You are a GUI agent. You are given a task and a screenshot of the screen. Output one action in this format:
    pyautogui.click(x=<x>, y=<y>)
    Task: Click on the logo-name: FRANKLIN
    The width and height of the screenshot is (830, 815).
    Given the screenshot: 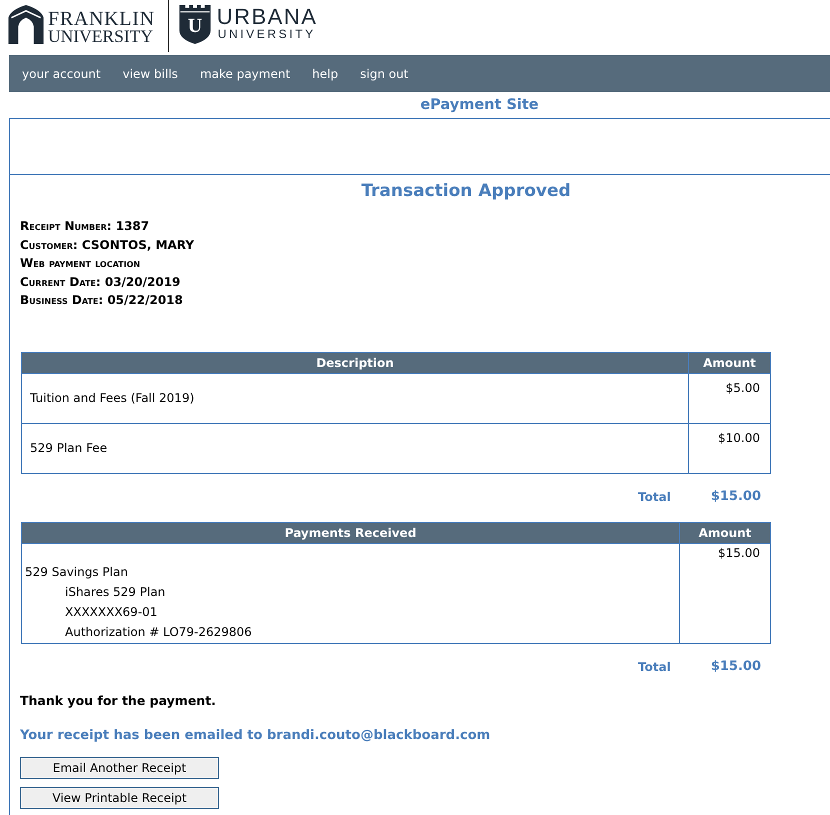 What is the action you would take?
    pyautogui.click(x=101, y=19)
    